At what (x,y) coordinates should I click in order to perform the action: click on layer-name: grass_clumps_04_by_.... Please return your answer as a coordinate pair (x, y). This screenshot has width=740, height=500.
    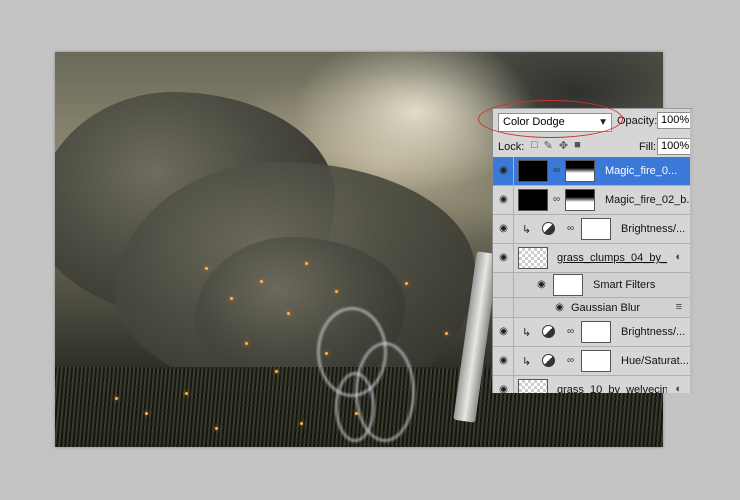
    Looking at the image, I should click on (612, 258).